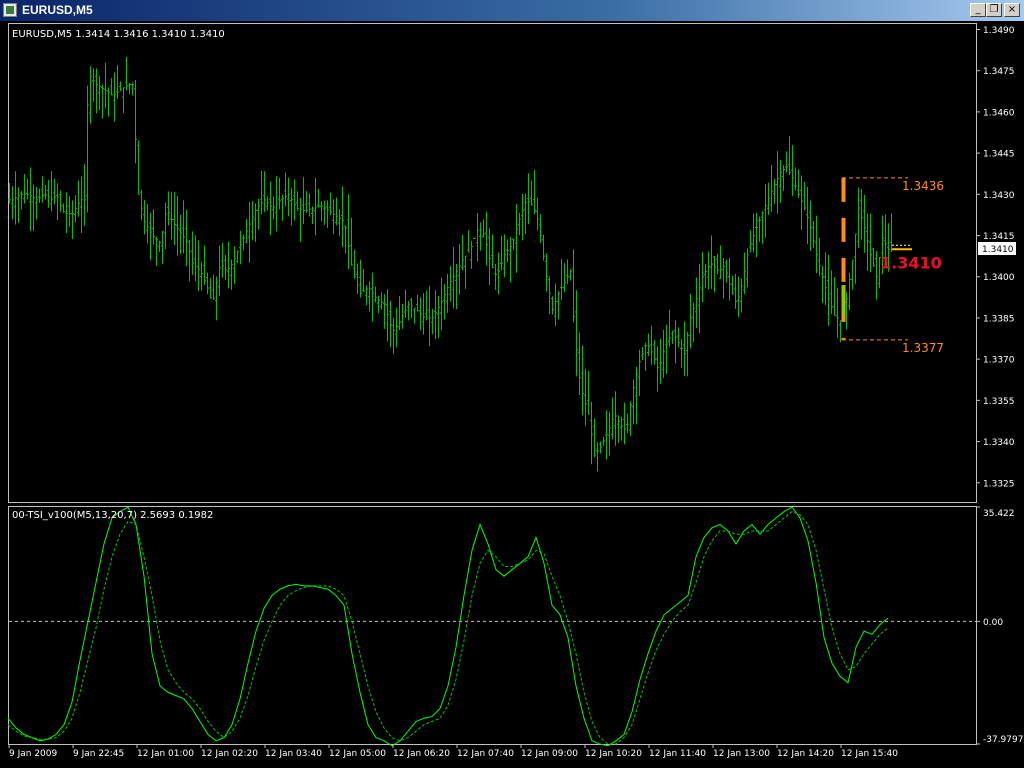  Describe the element at coordinates (421, 754) in the screenshot. I see `time-tick-label: 12 Jan 06:20` at that location.